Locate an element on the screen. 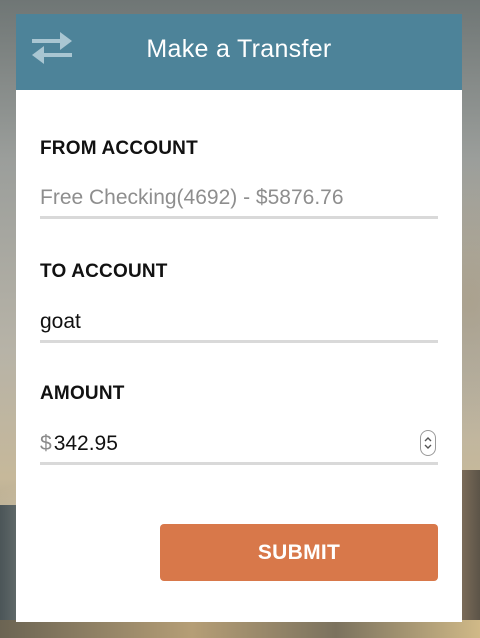 The image size is (480, 638). from-account-label: FROM ACCOUNT is located at coordinates (119, 148).